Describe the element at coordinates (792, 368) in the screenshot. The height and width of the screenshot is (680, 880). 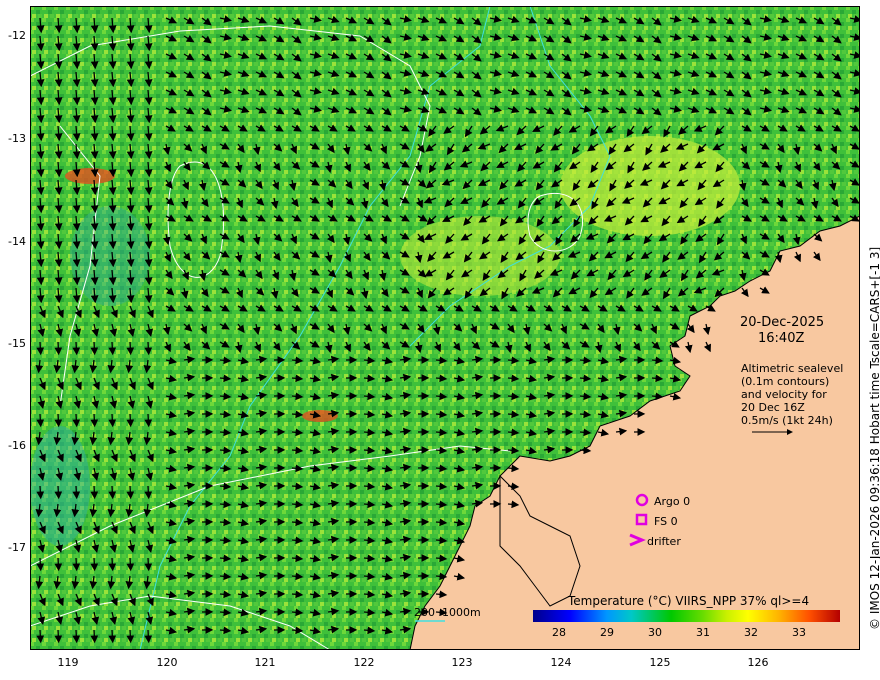
I see `info-line: Altimetric sealevel` at that location.